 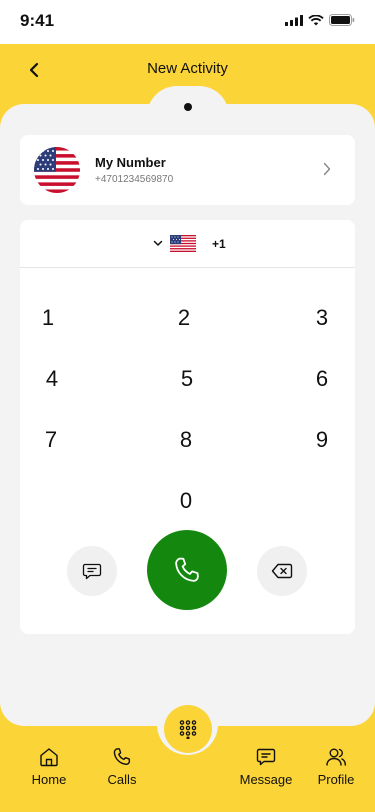 I want to click on nav-calls: Calls, so click(x=122, y=766).